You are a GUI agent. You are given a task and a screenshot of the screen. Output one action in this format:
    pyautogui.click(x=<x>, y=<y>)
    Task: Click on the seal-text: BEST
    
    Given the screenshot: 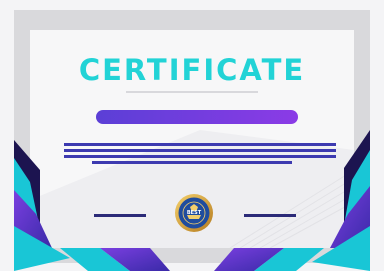 What is the action you would take?
    pyautogui.click(x=194, y=213)
    